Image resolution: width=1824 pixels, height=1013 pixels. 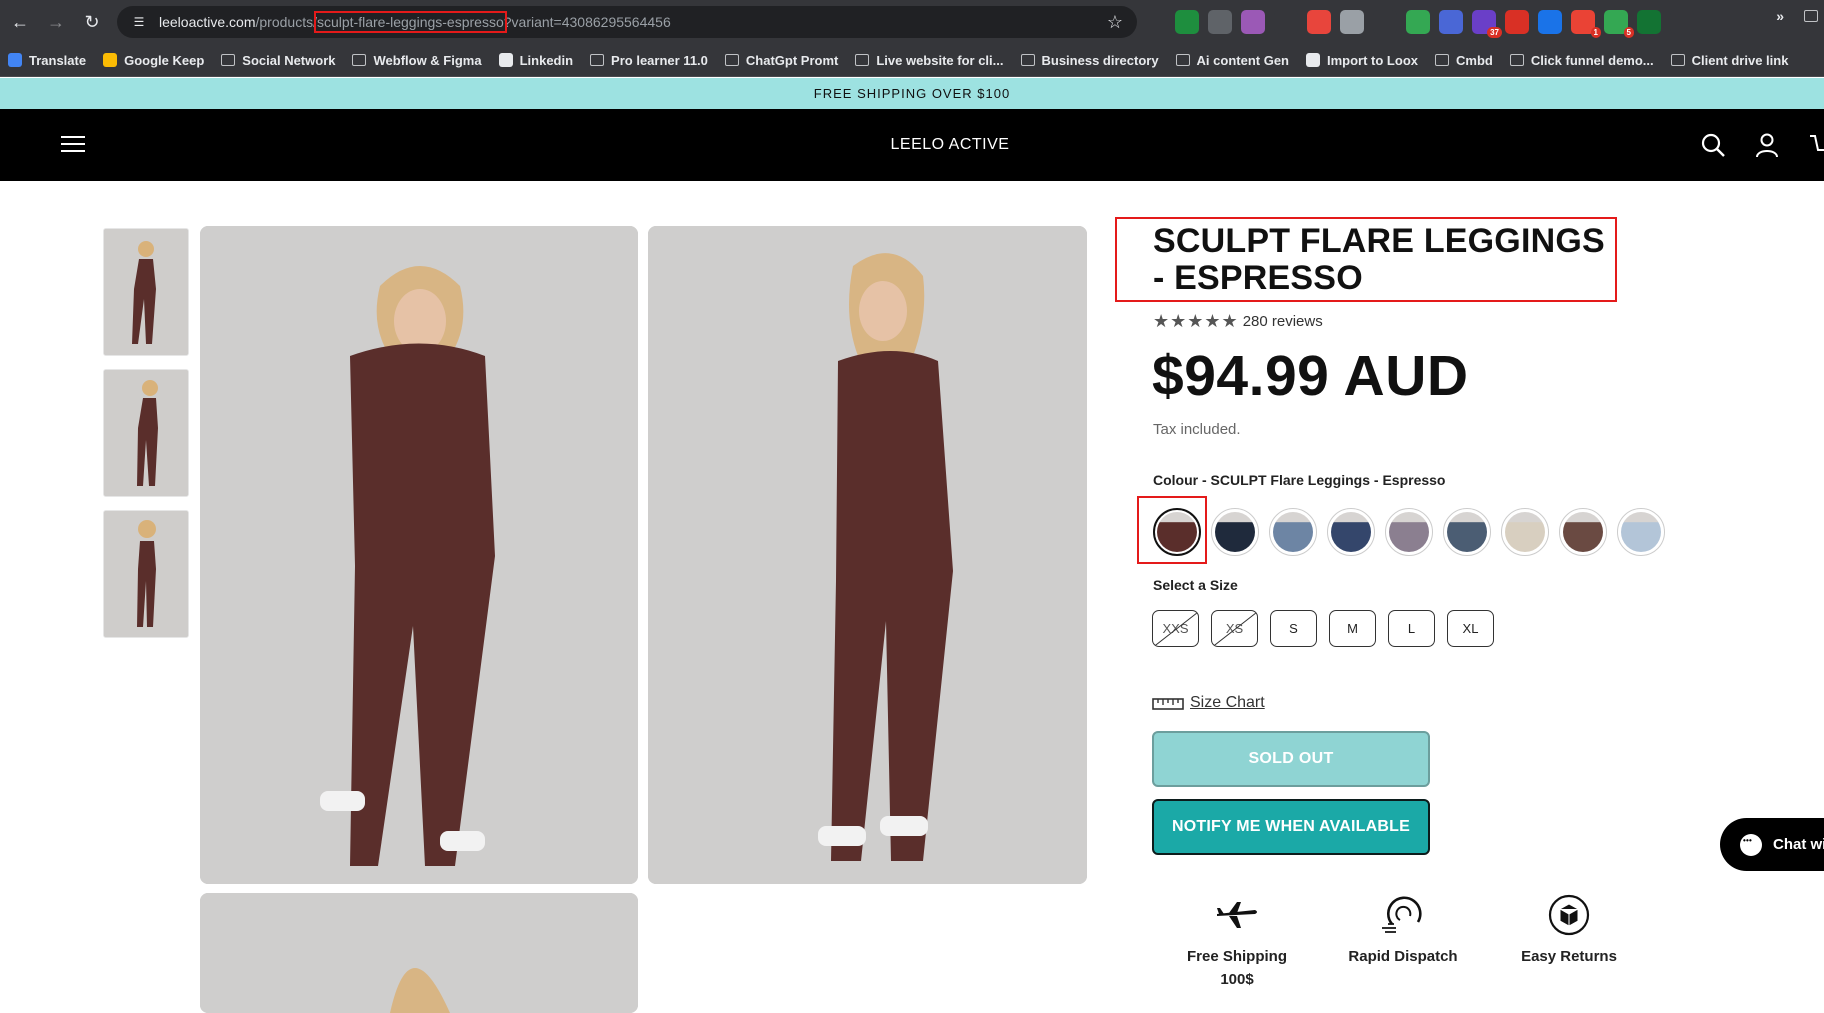 I want to click on product-photo-back, so click(x=419, y=953).